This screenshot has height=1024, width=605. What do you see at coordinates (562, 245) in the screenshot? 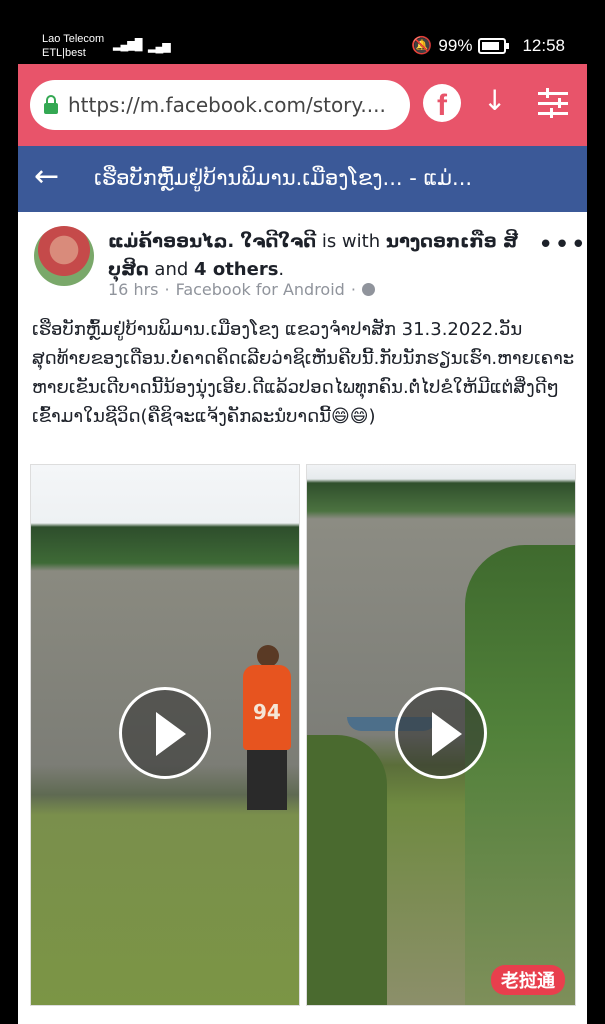
I see `more-options-icon: •••` at bounding box center [562, 245].